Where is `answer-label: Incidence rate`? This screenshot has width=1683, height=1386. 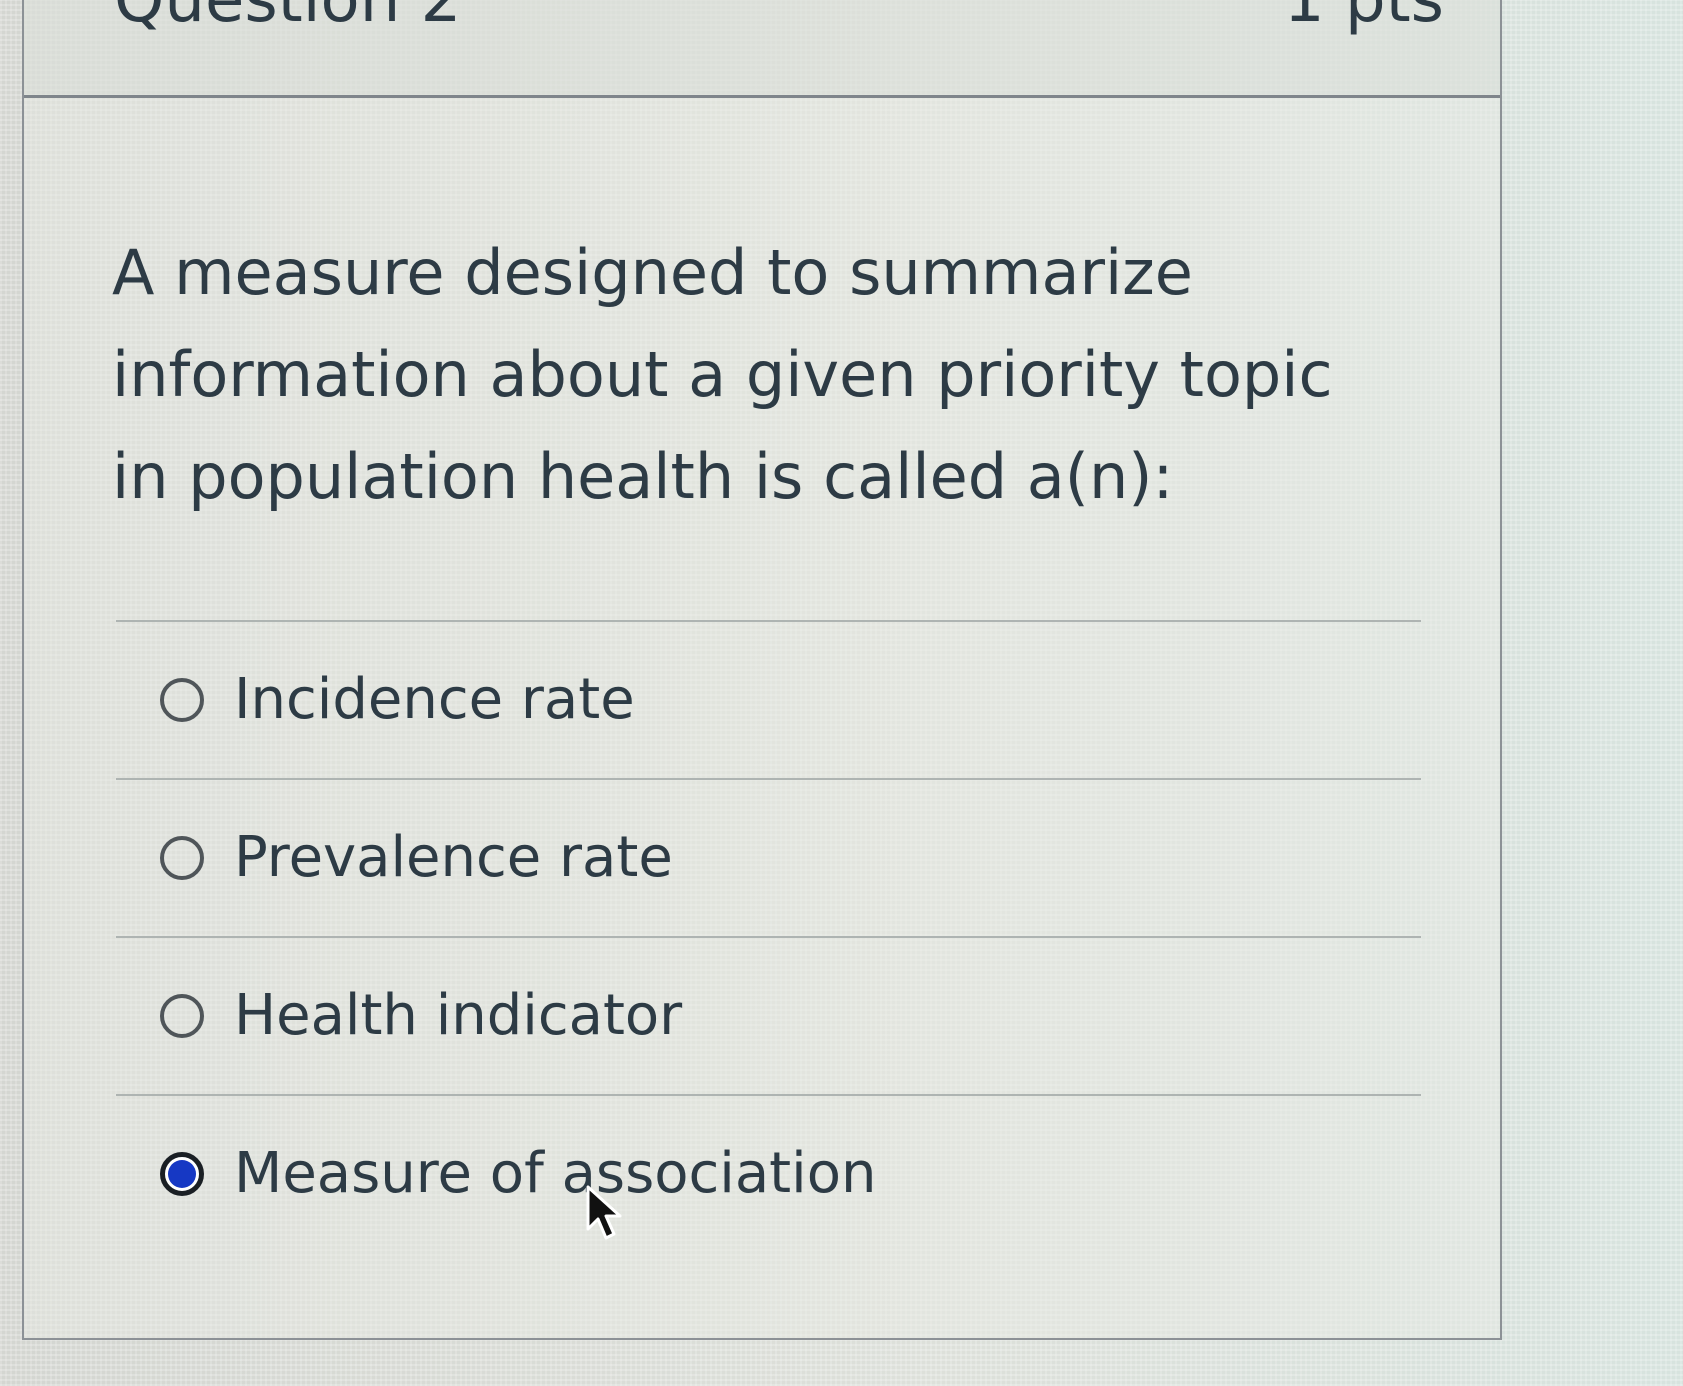 answer-label: Incidence rate is located at coordinates (434, 700).